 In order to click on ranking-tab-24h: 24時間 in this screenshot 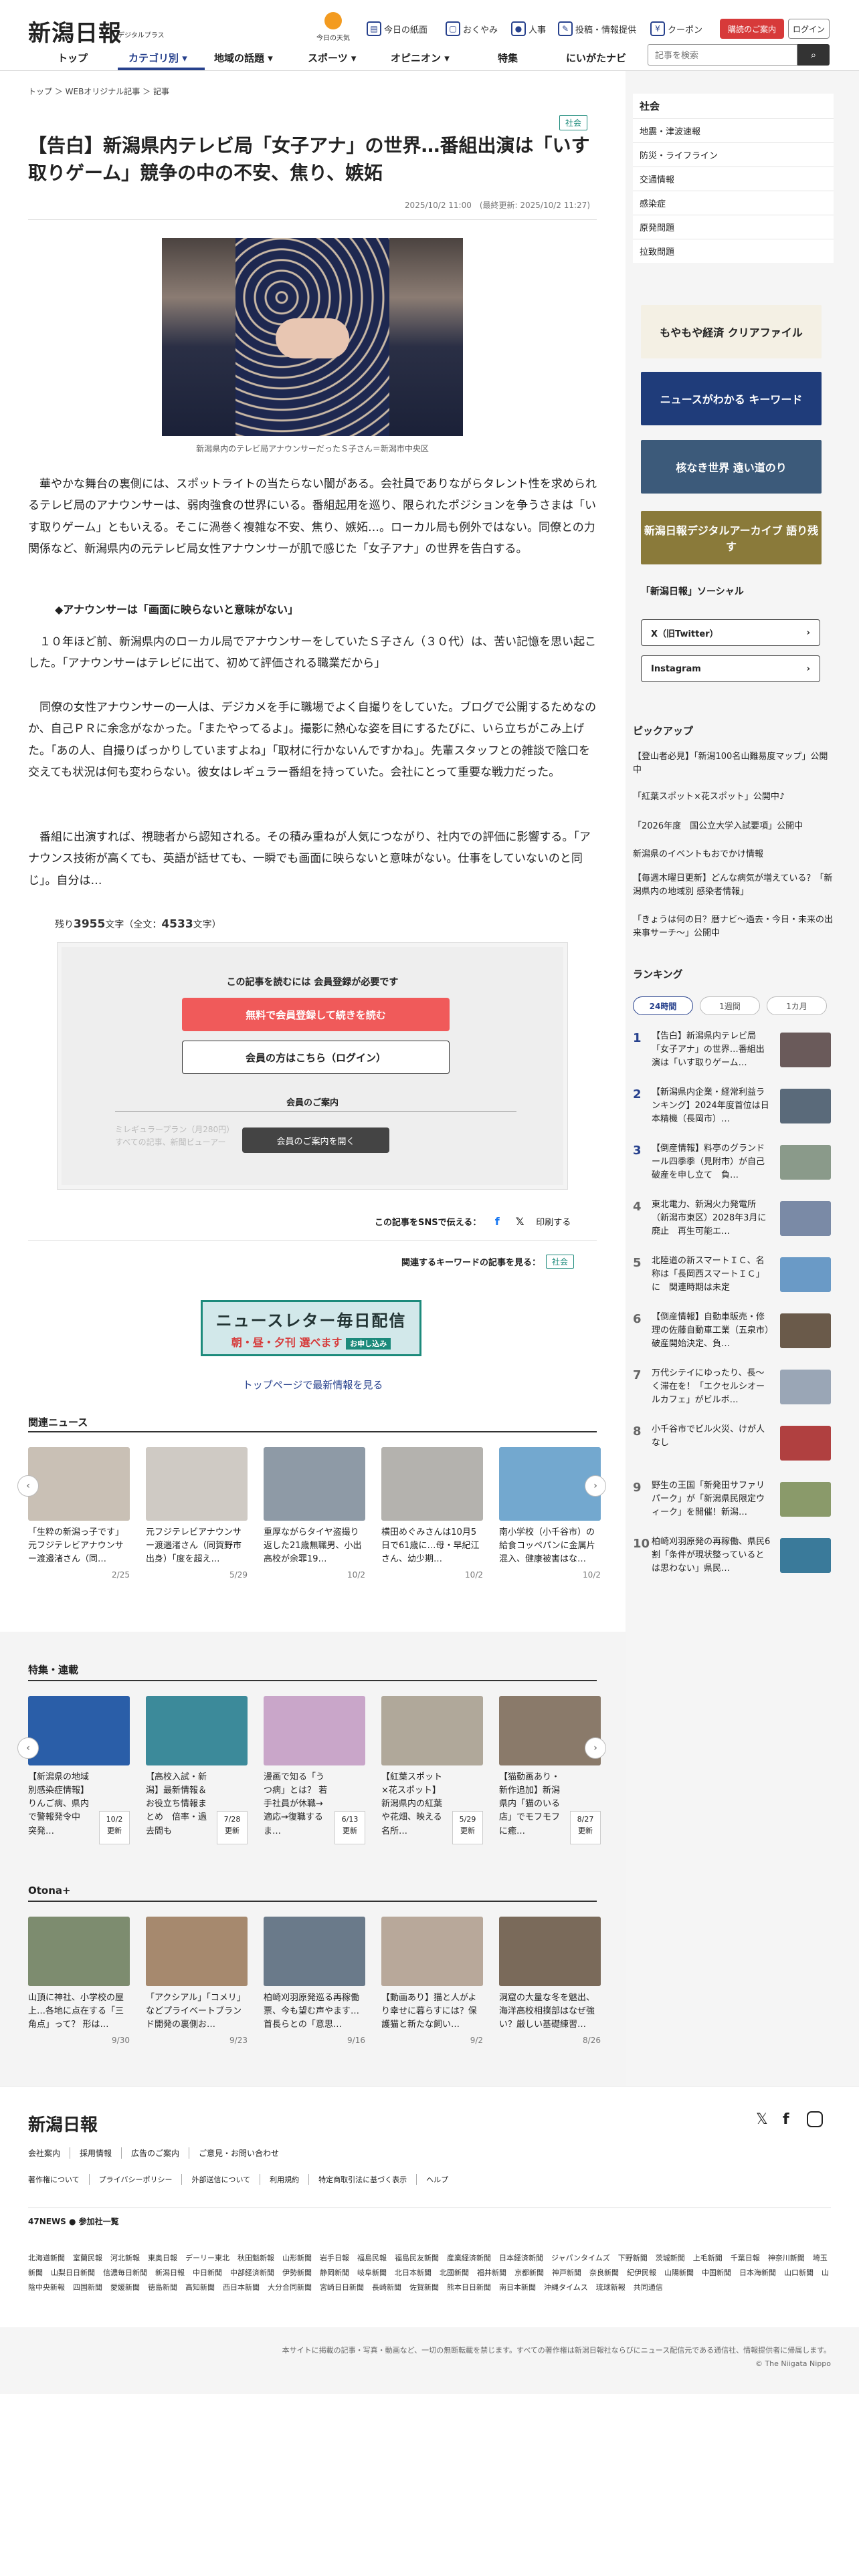, I will do `click(663, 1005)`.